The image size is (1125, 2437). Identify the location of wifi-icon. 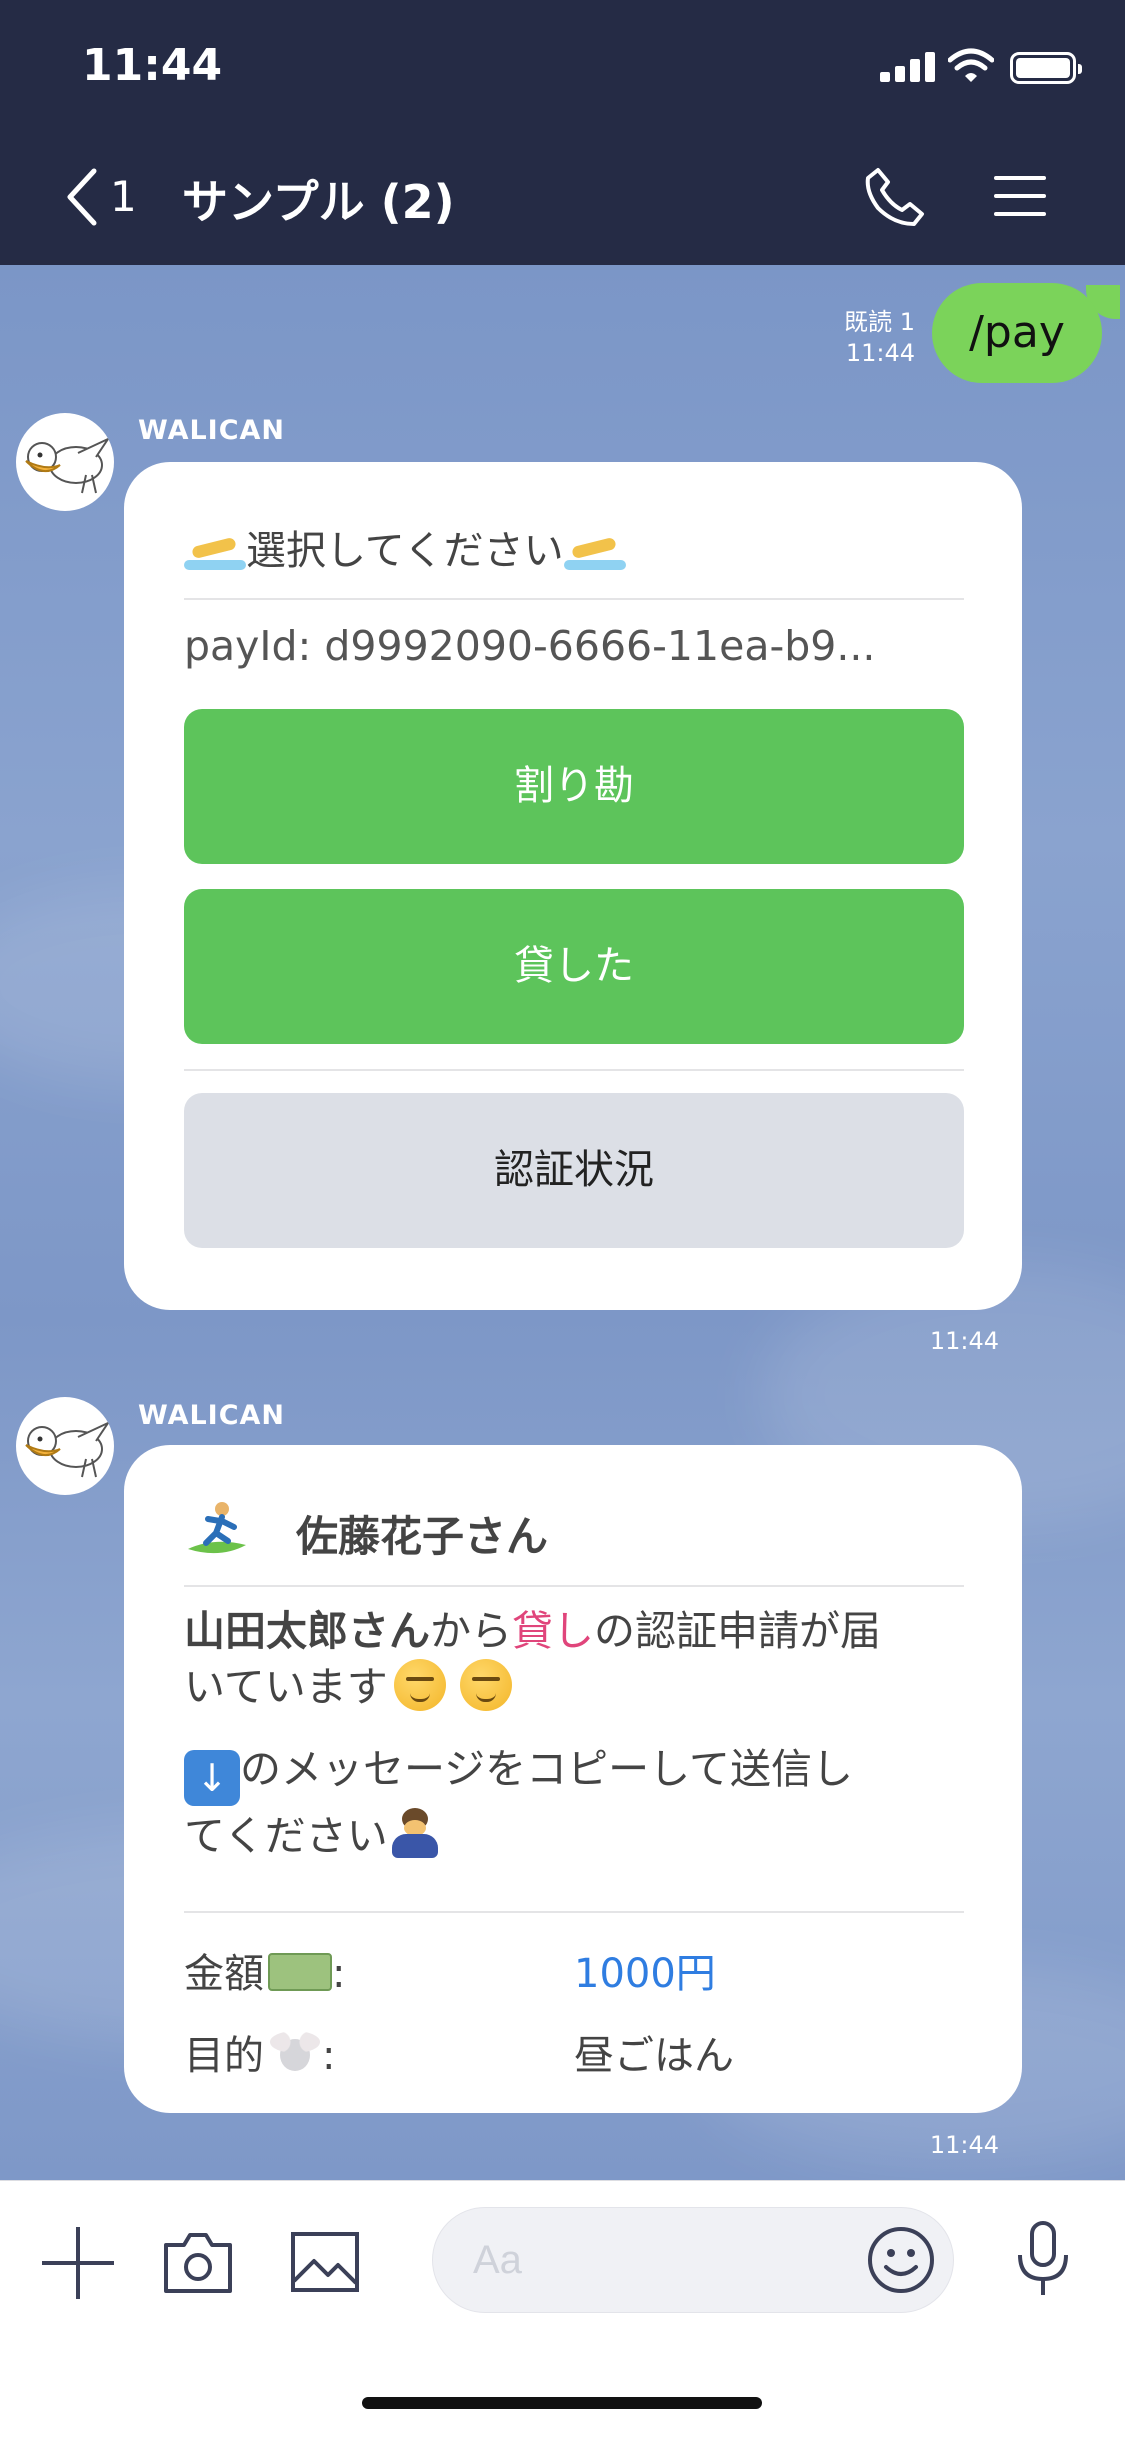
(971, 65).